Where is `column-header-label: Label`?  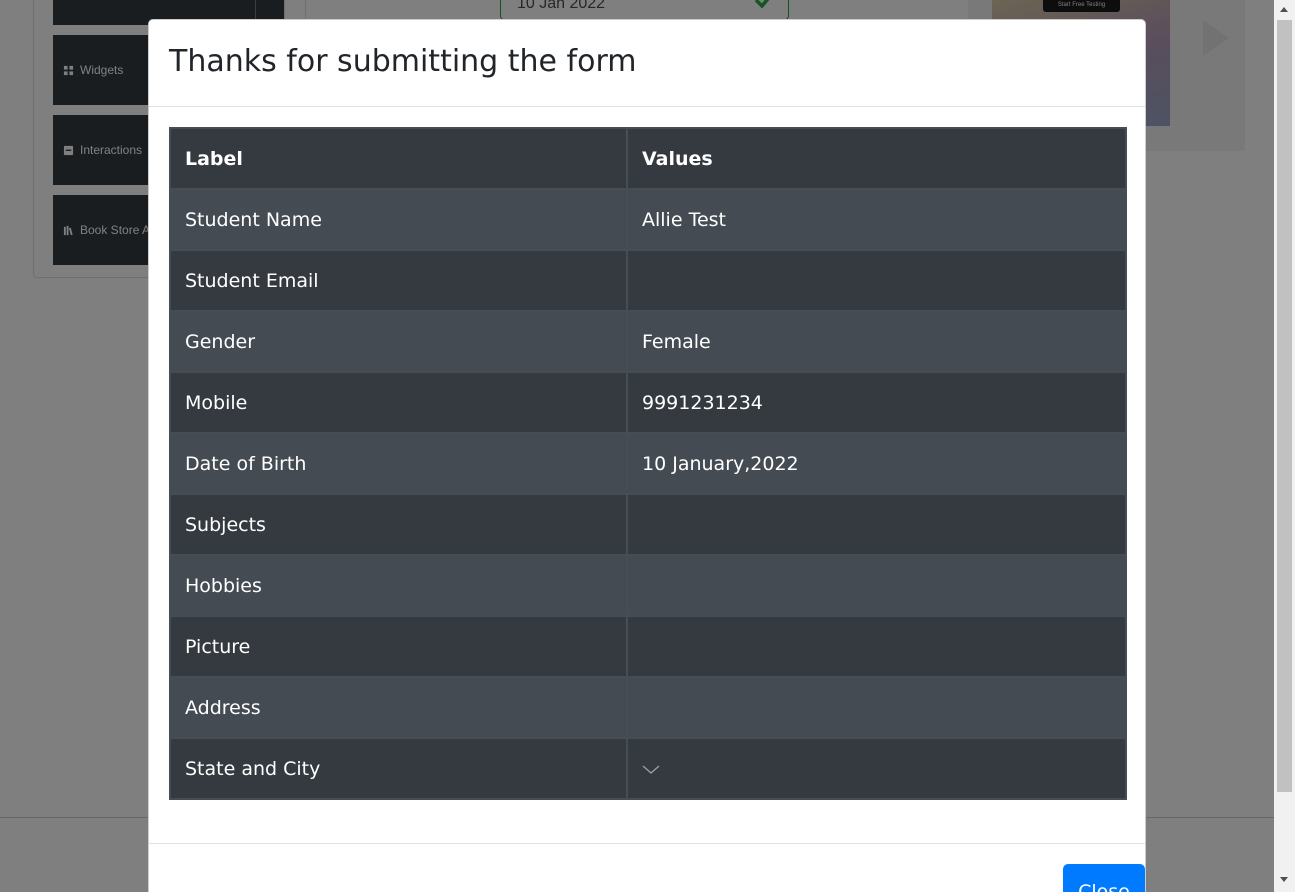
column-header-label: Label is located at coordinates (398, 158).